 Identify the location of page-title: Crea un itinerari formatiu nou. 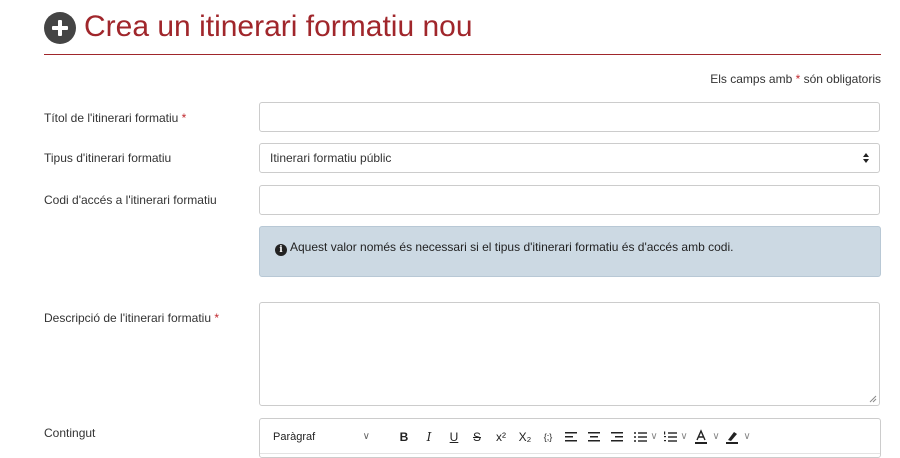
(278, 26).